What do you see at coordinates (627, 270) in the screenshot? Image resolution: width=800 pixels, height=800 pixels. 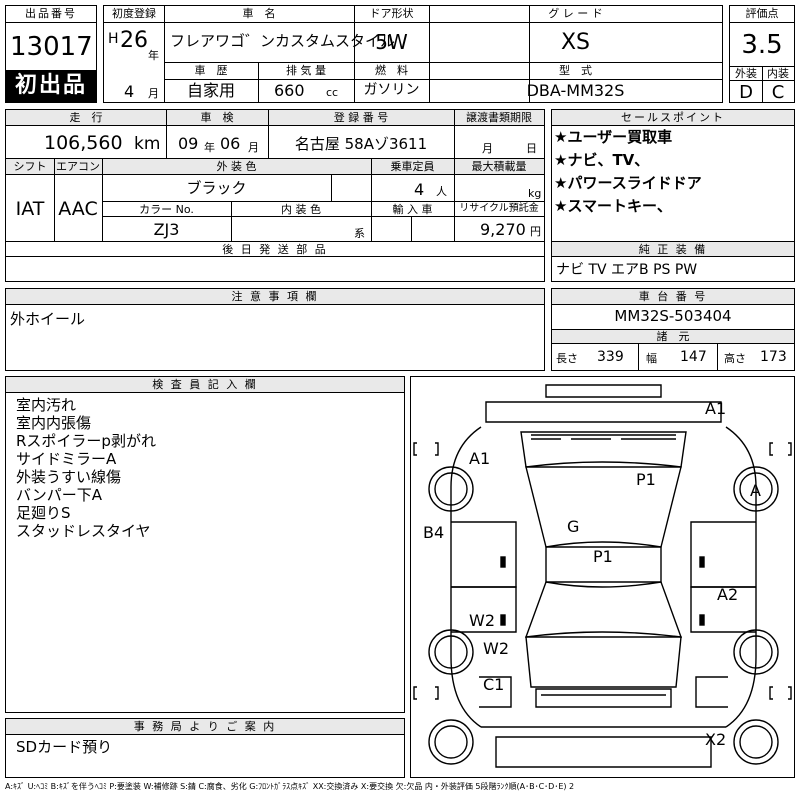 I see `equipment: ナビ TV エアB PS PW` at bounding box center [627, 270].